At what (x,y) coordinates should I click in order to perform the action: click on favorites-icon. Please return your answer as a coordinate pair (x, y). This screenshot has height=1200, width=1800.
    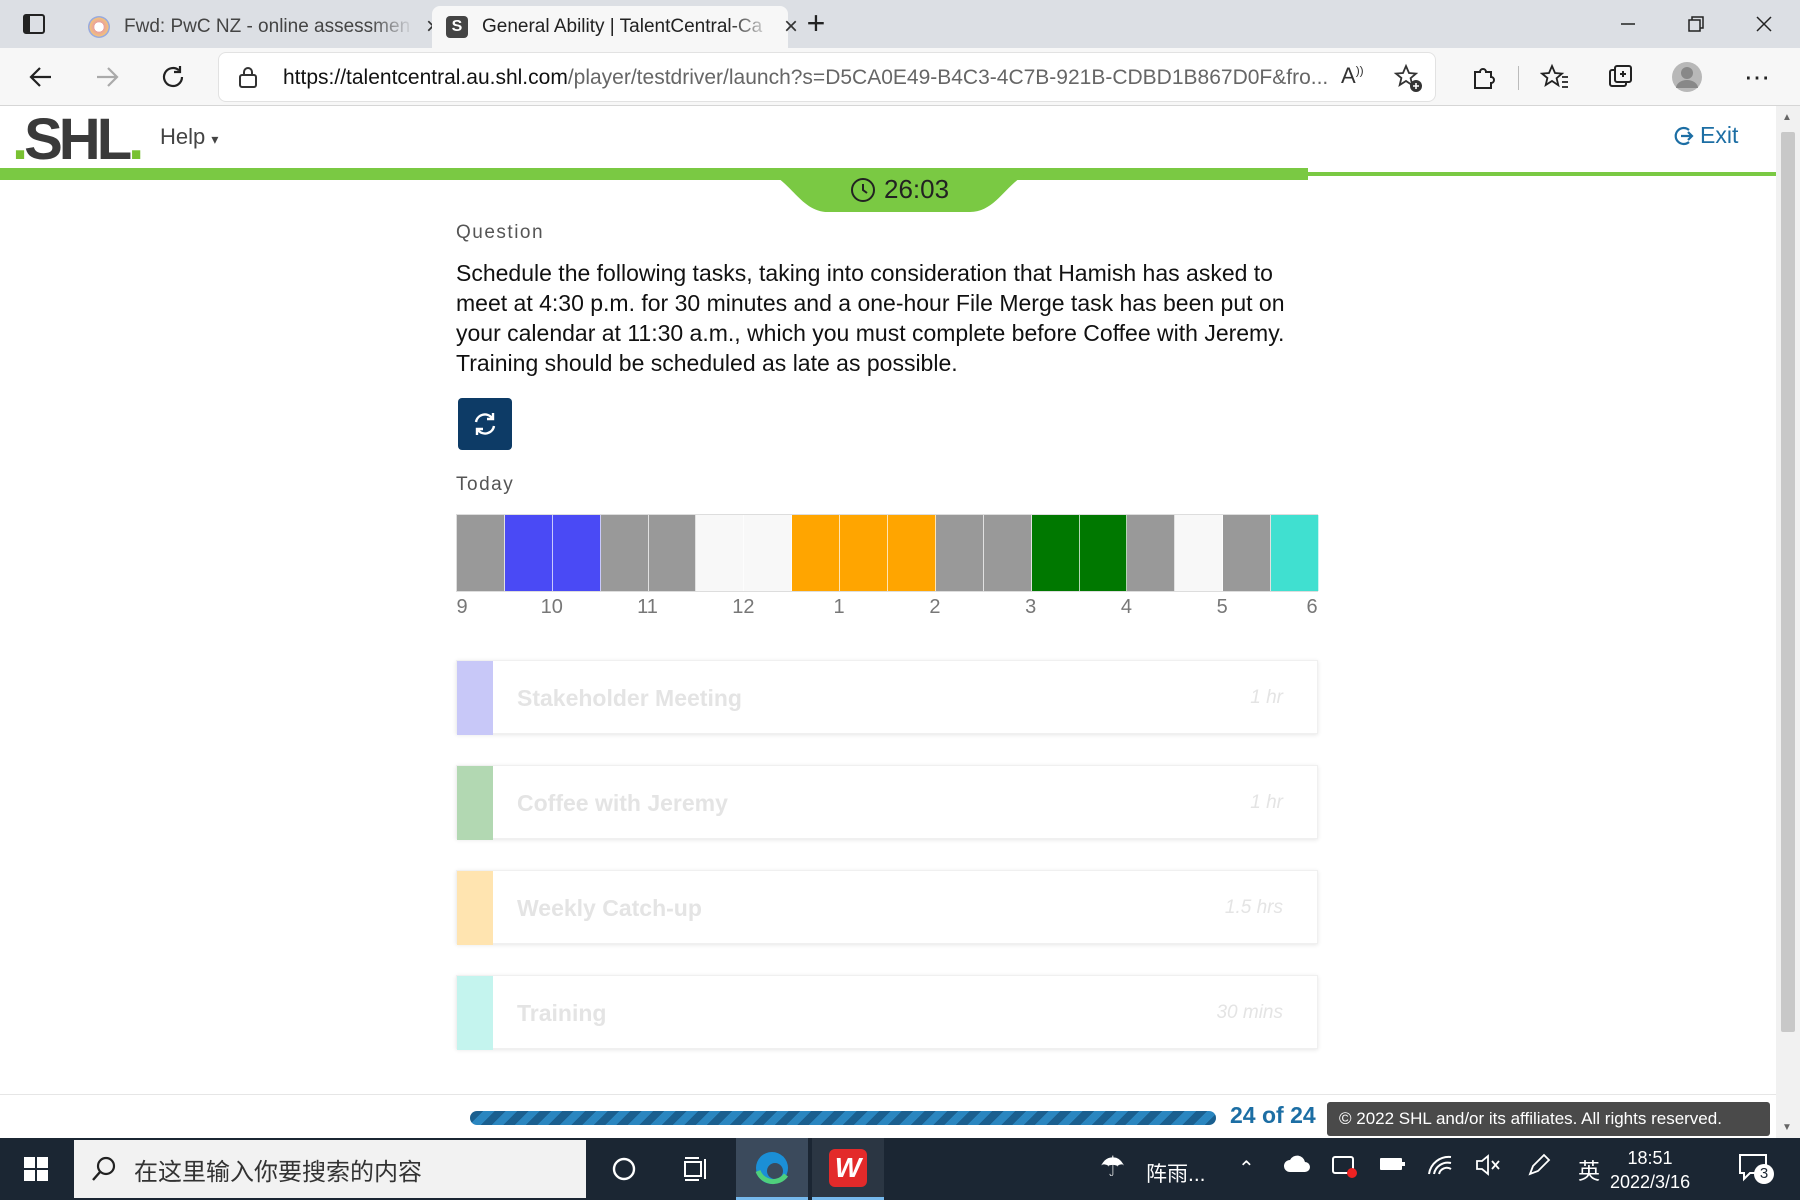
    Looking at the image, I should click on (1555, 77).